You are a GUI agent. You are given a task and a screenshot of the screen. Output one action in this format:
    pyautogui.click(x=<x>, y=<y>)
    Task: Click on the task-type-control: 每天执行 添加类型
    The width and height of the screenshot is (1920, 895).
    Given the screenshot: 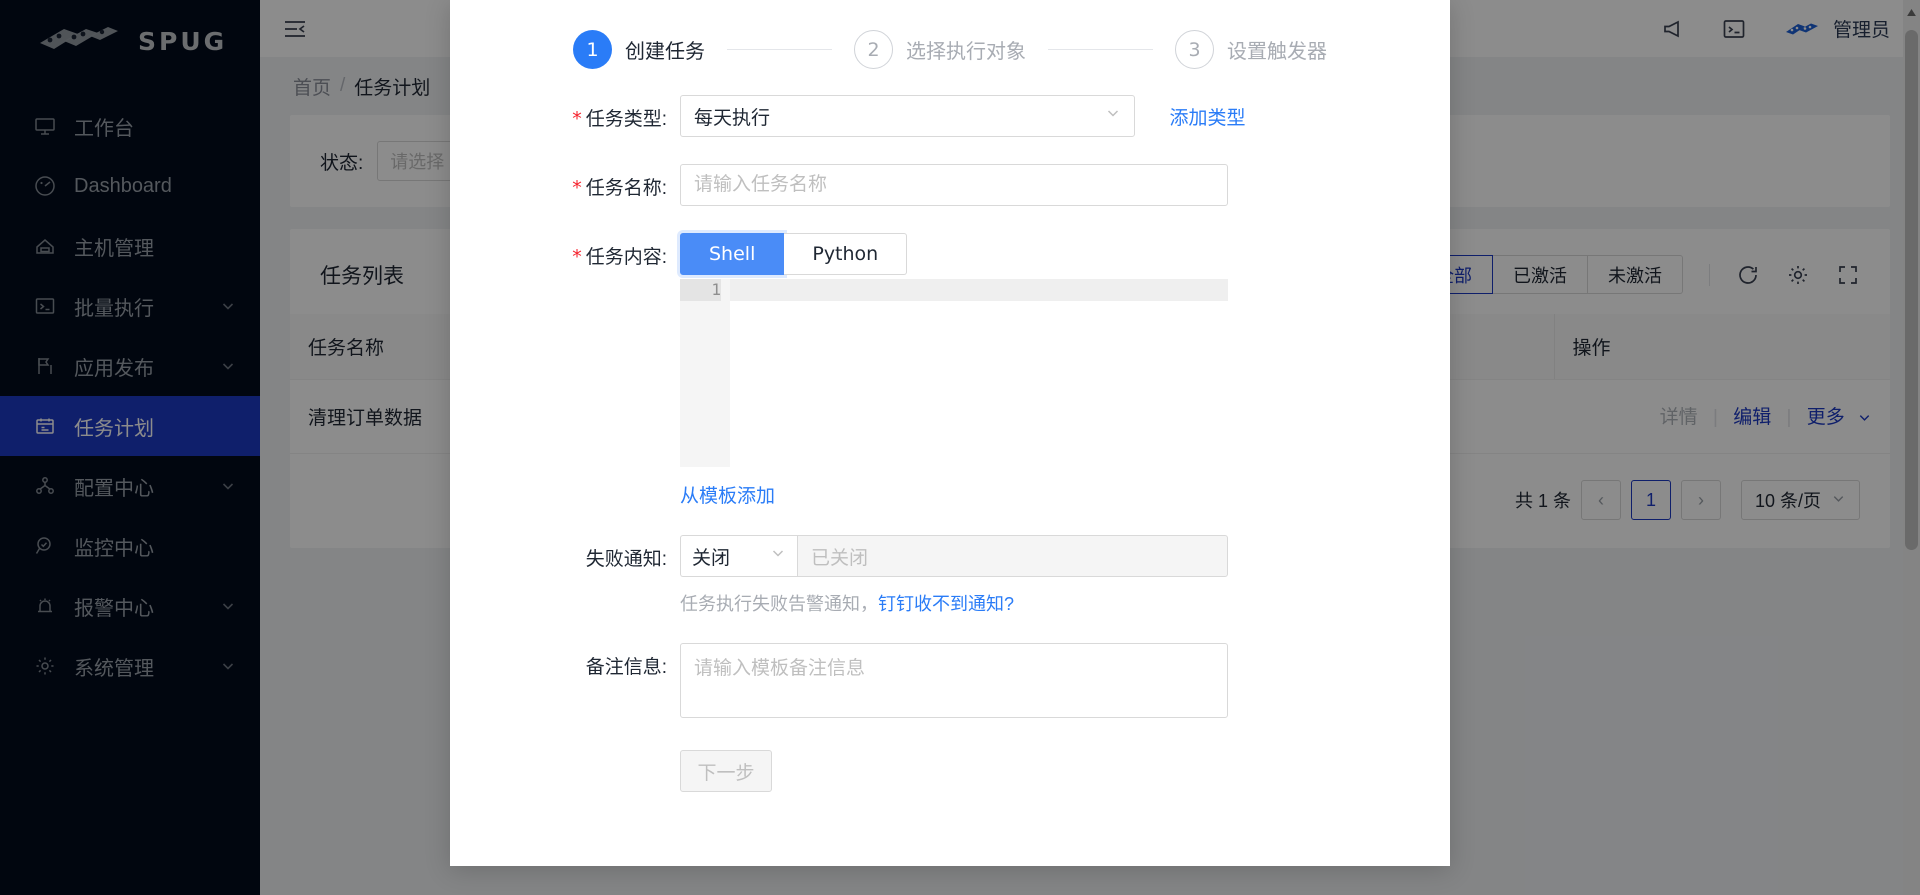 What is the action you would take?
    pyautogui.click(x=1065, y=116)
    